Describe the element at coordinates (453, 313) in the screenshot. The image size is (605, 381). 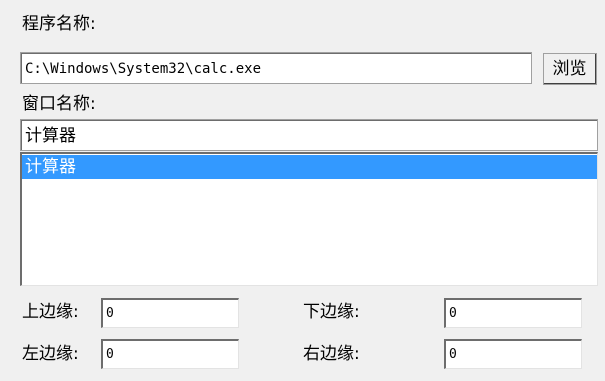
I see `bottom-margin-value: 0` at that location.